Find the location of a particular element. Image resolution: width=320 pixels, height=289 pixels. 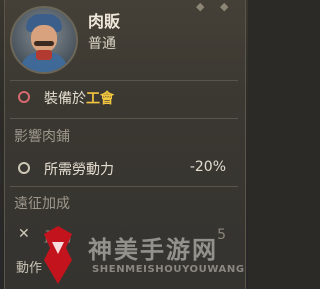

watermark-logo-icon is located at coordinates (58, 255).